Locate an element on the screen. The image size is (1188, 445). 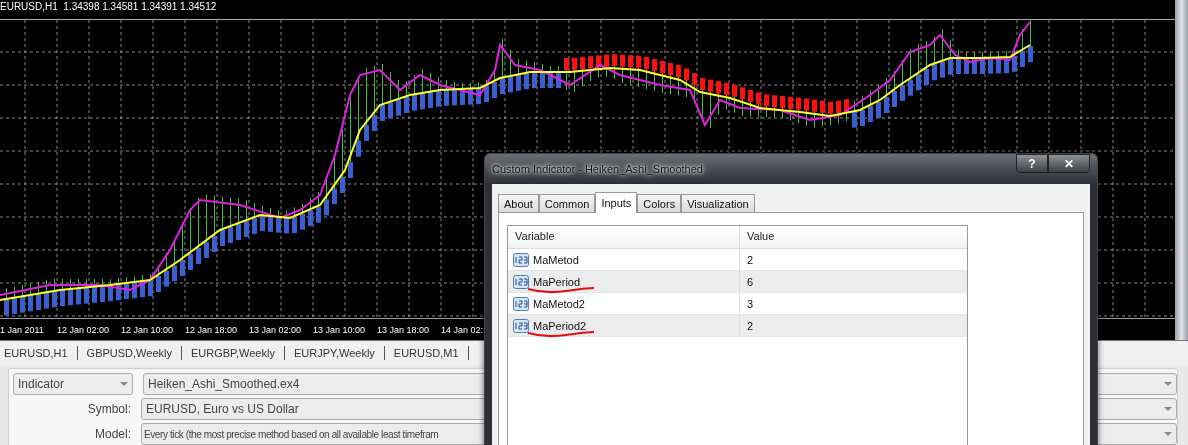
variable-cell: MaMetod is located at coordinates (556, 259).